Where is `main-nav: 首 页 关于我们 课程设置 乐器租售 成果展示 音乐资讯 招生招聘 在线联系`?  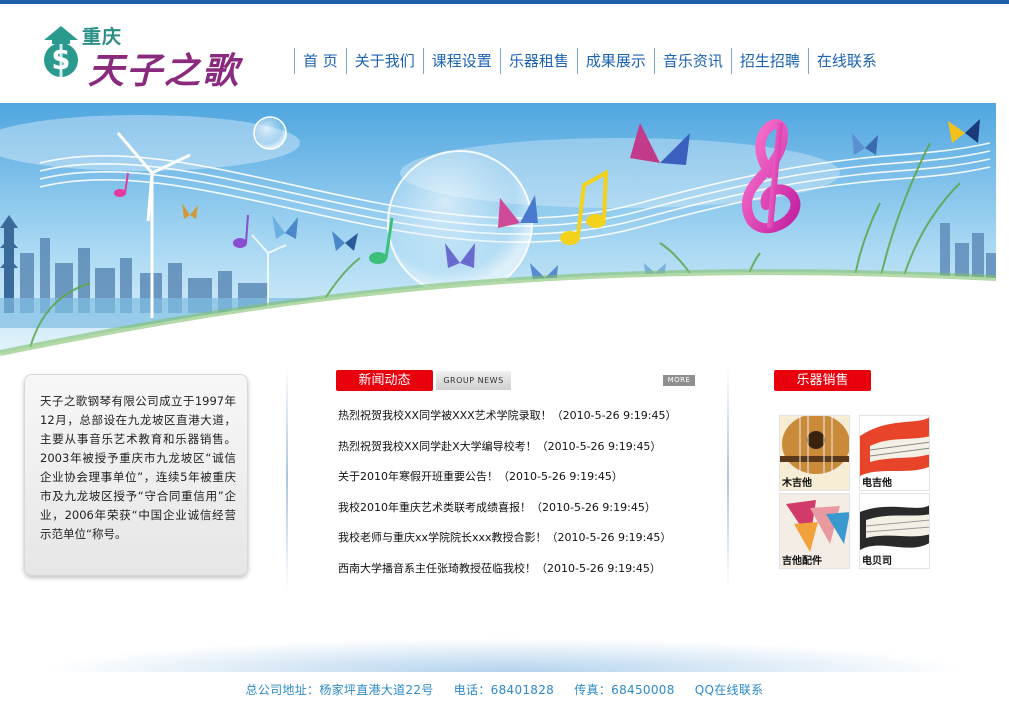 main-nav: 首 页 关于我们 课程设置 乐器租售 成果展示 音乐资讯 招生招聘 在线联系 is located at coordinates (589, 61).